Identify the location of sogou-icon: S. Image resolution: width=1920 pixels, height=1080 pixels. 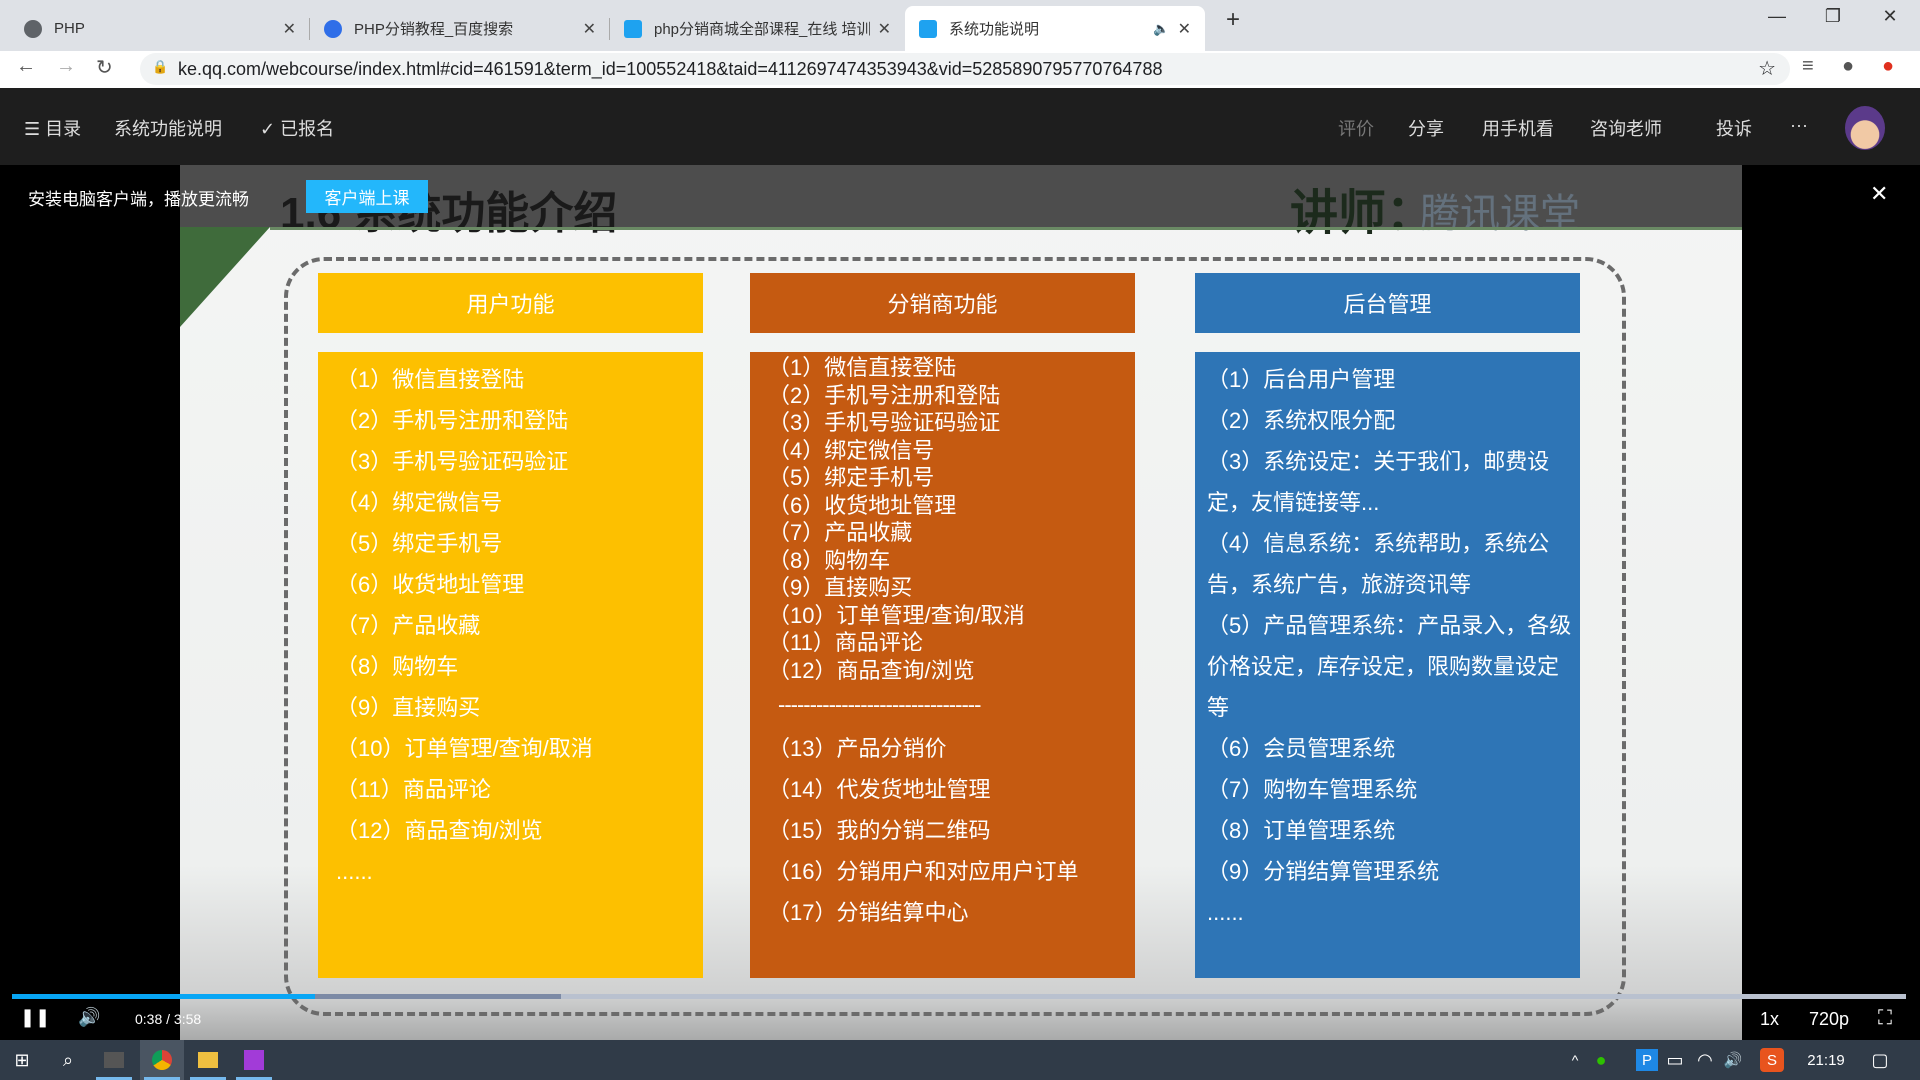
(1772, 1060).